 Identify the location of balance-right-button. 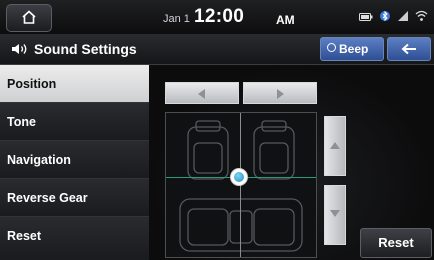
(280, 93).